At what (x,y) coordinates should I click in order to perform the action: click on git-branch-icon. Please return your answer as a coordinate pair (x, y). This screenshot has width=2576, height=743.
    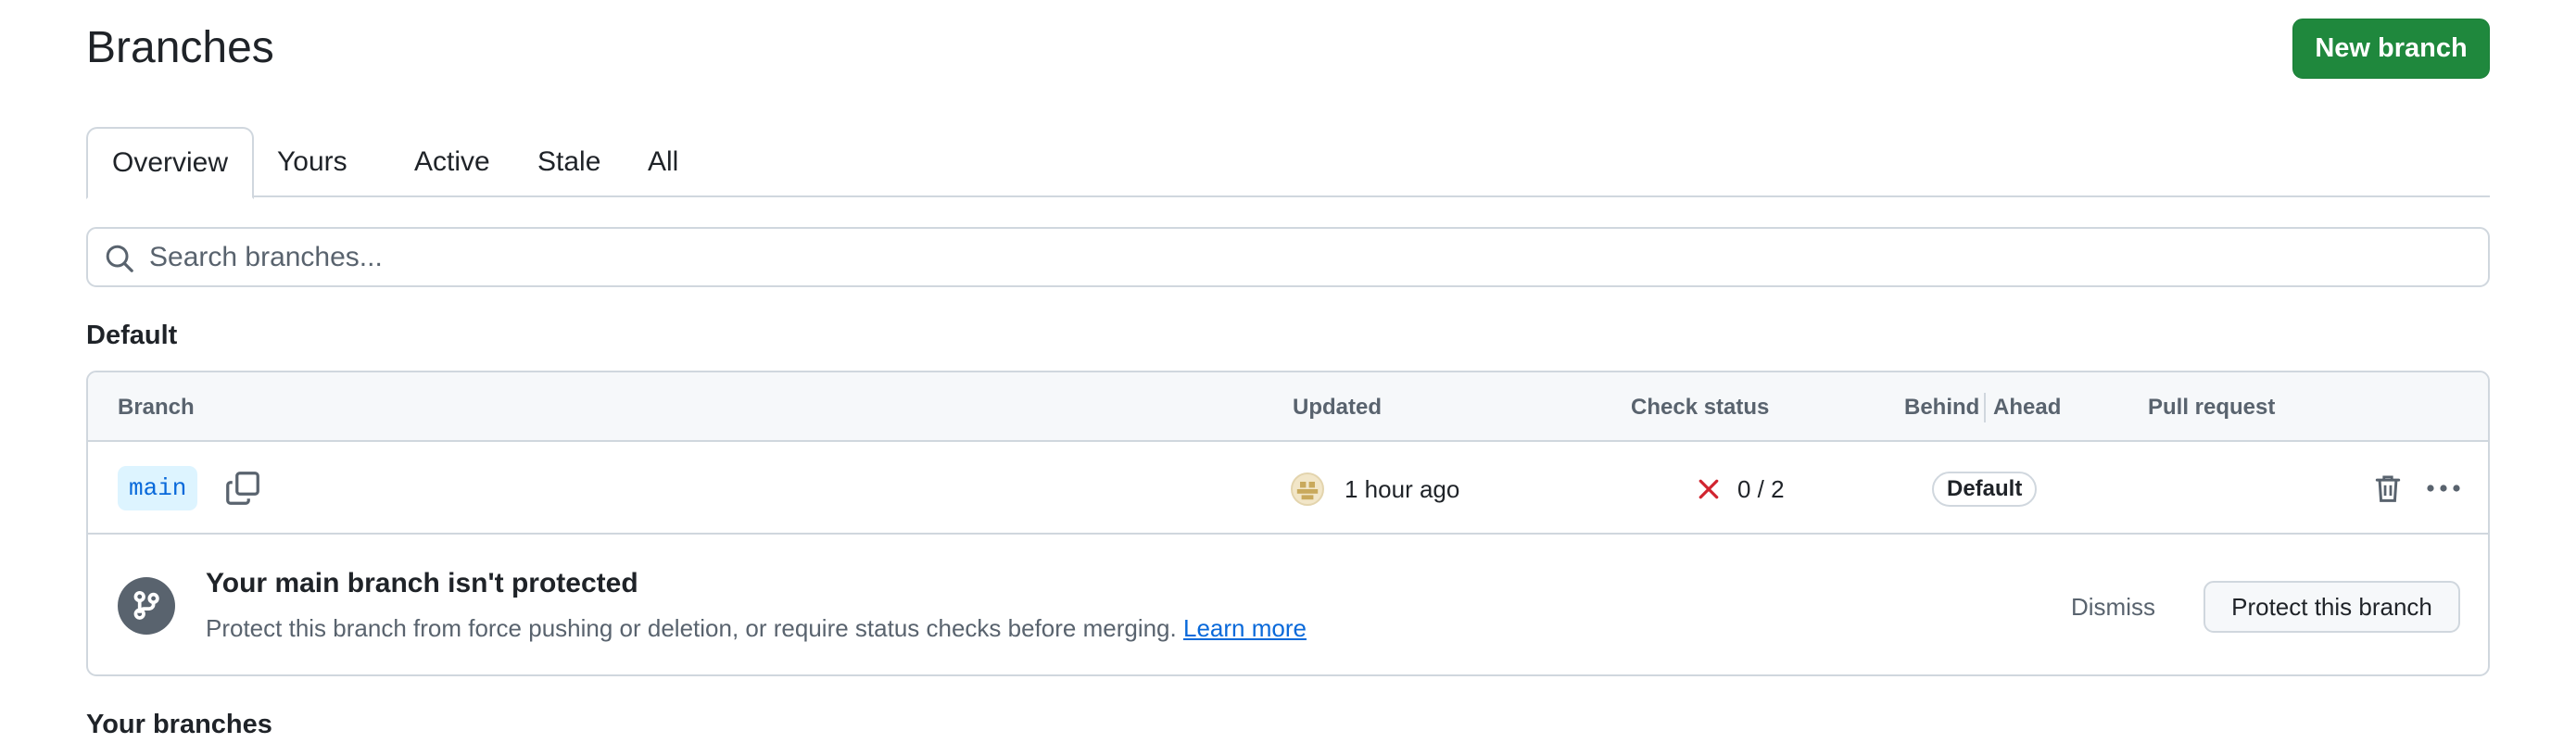
    Looking at the image, I should click on (146, 605).